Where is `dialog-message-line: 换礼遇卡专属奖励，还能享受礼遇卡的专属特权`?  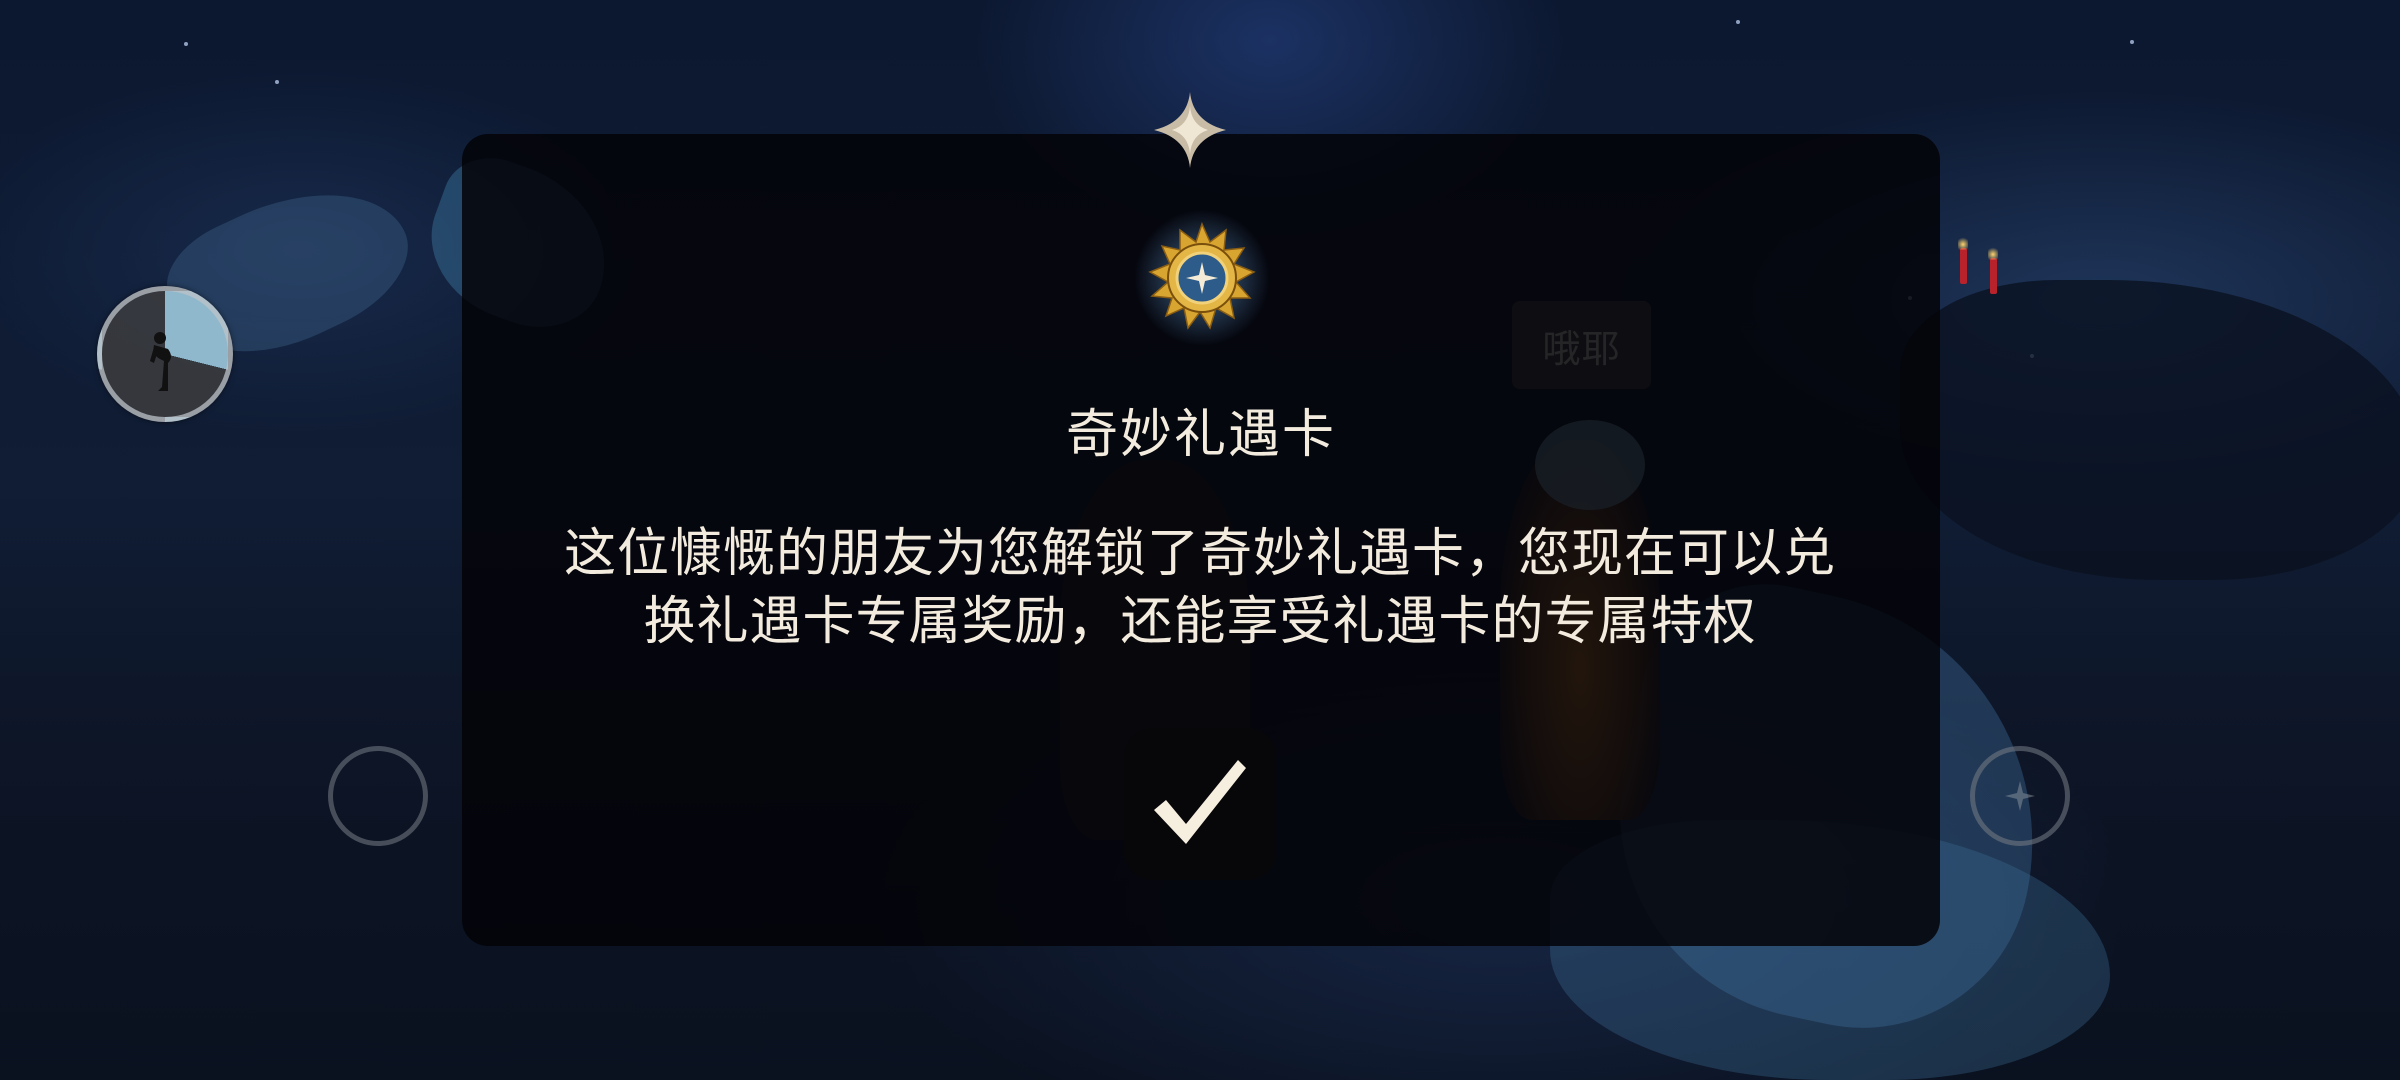
dialog-message-line: 换礼遇卡专属奖励，还能享受礼遇卡的专属特权 is located at coordinates (1200, 622).